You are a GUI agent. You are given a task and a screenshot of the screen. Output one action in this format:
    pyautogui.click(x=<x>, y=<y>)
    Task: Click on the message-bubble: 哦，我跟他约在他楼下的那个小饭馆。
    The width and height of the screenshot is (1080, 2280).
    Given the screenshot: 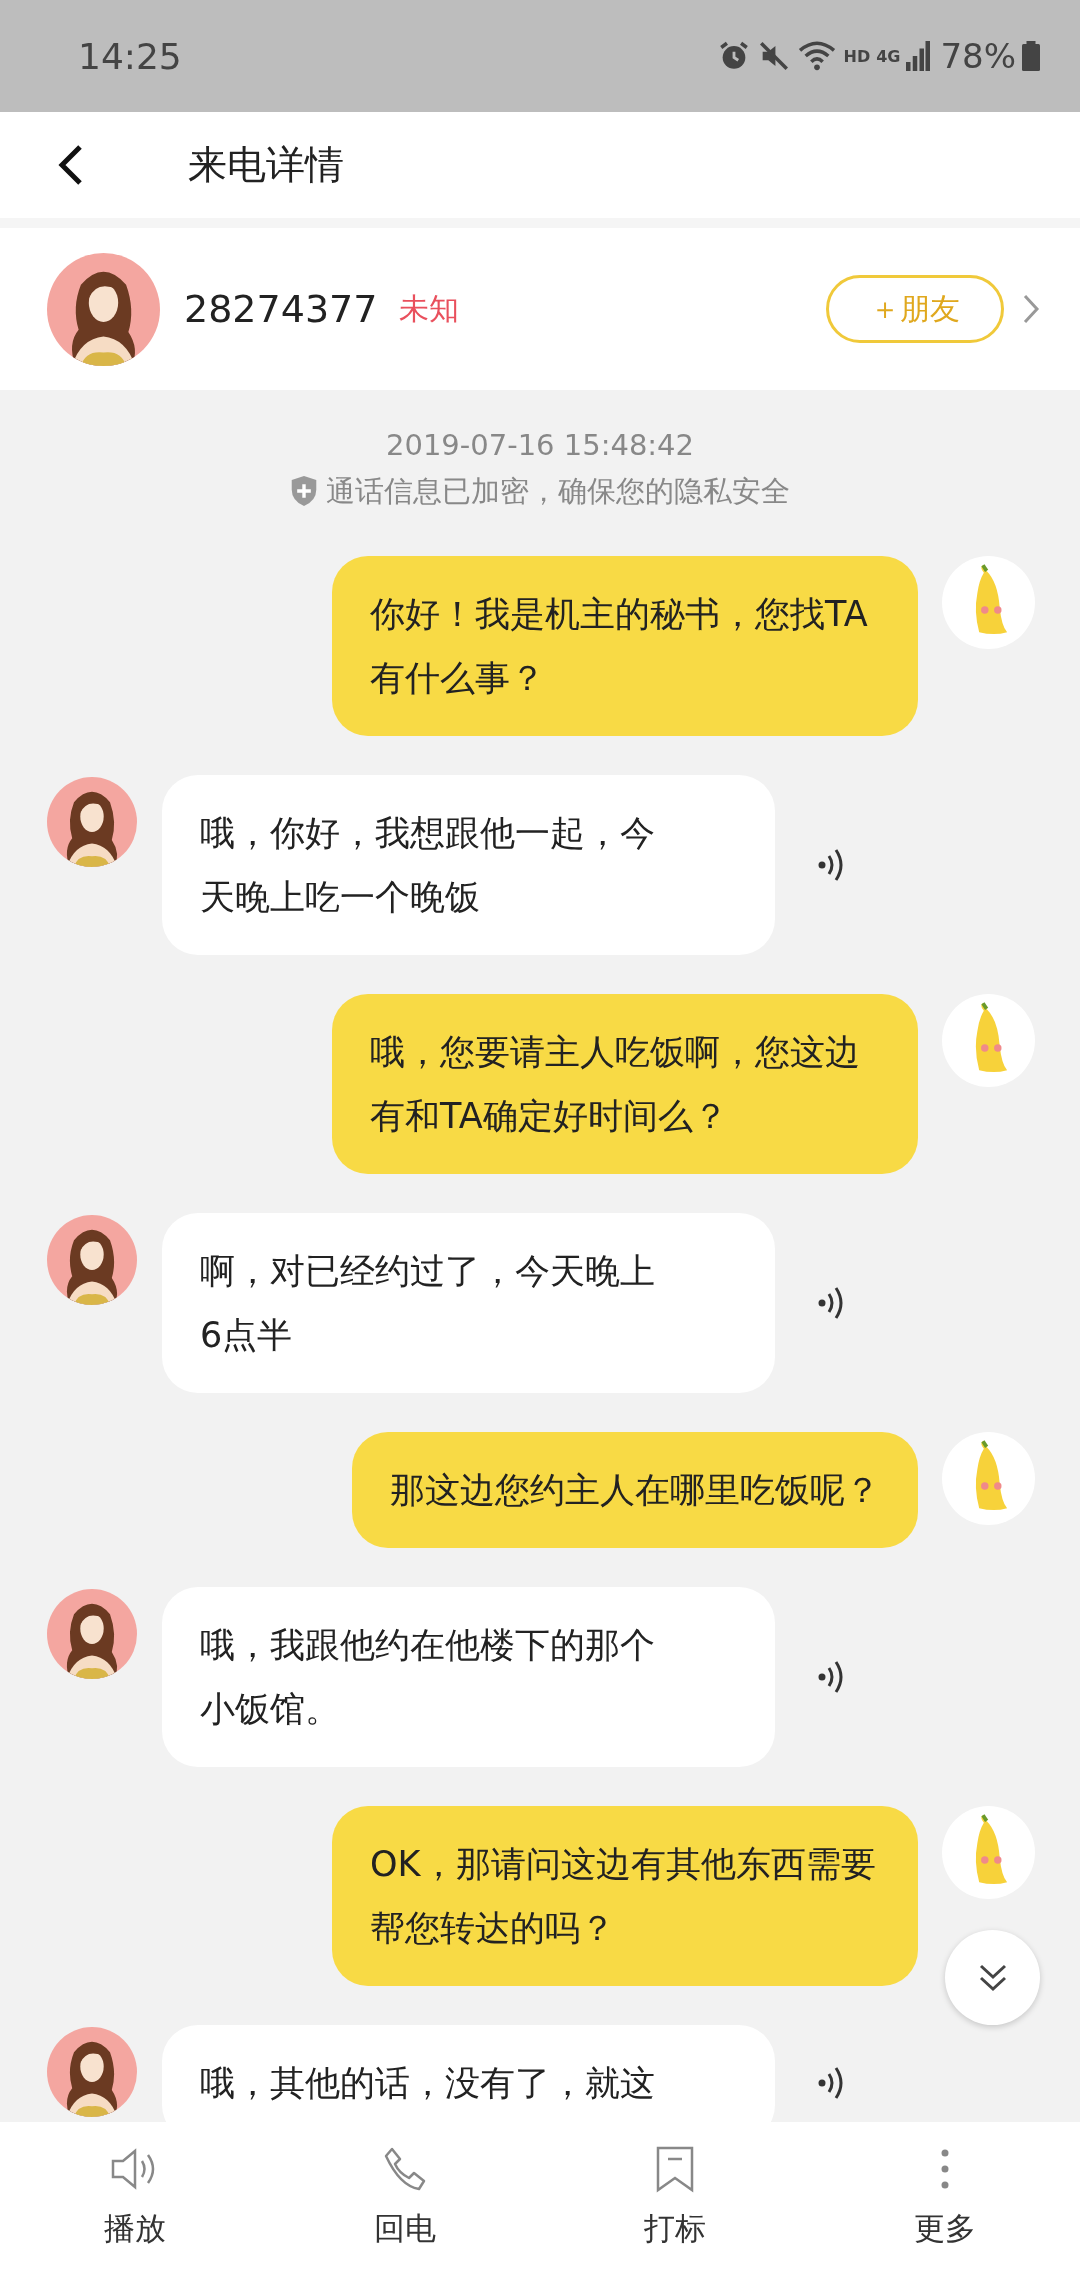 What is the action you would take?
    pyautogui.click(x=468, y=1677)
    